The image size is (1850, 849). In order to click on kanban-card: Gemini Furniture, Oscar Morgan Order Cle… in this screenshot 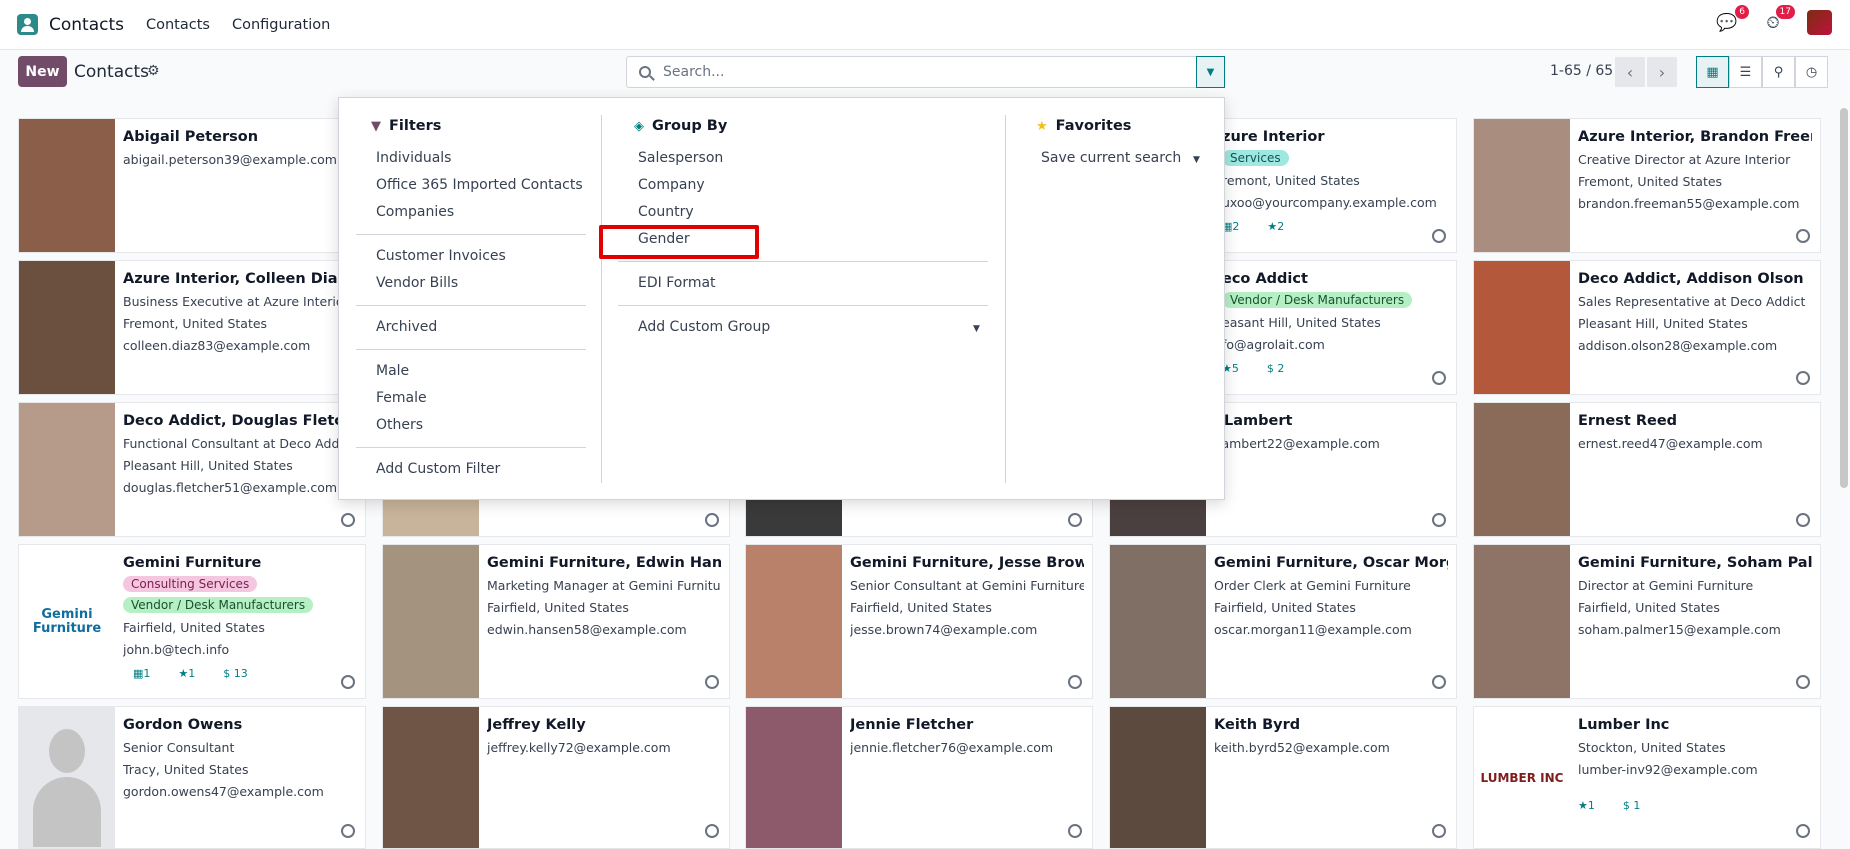, I will do `click(1283, 621)`.